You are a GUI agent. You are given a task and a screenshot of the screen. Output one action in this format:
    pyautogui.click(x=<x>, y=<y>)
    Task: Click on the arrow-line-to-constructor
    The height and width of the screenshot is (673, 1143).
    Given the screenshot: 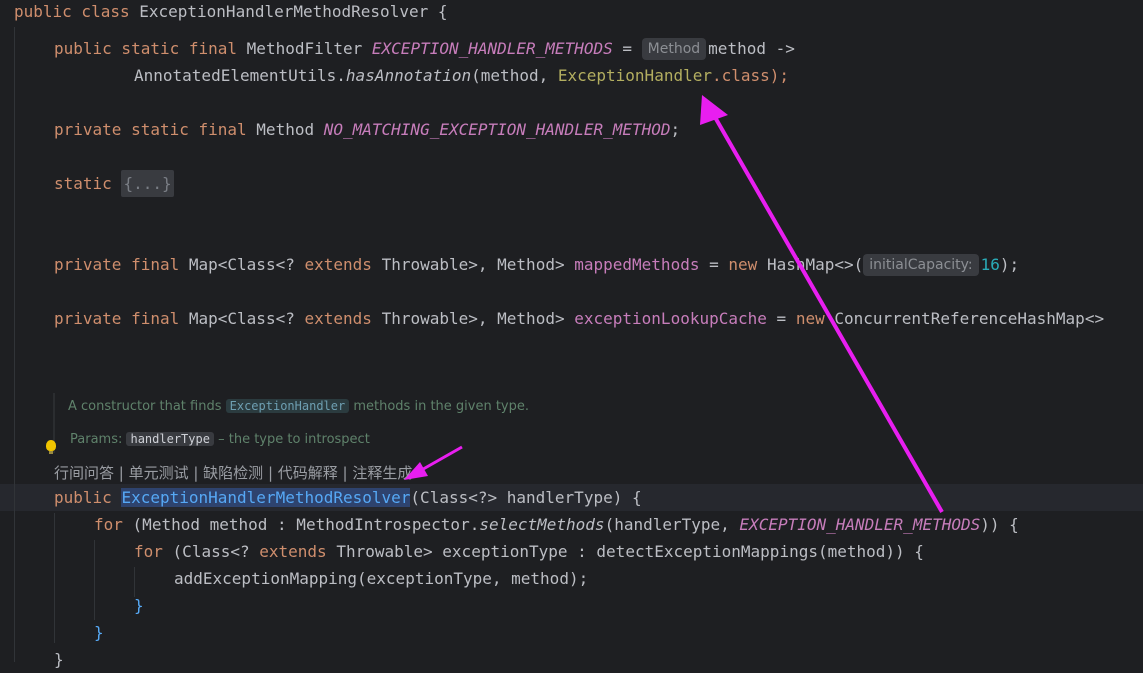 What is the action you would take?
    pyautogui.click(x=440, y=459)
    